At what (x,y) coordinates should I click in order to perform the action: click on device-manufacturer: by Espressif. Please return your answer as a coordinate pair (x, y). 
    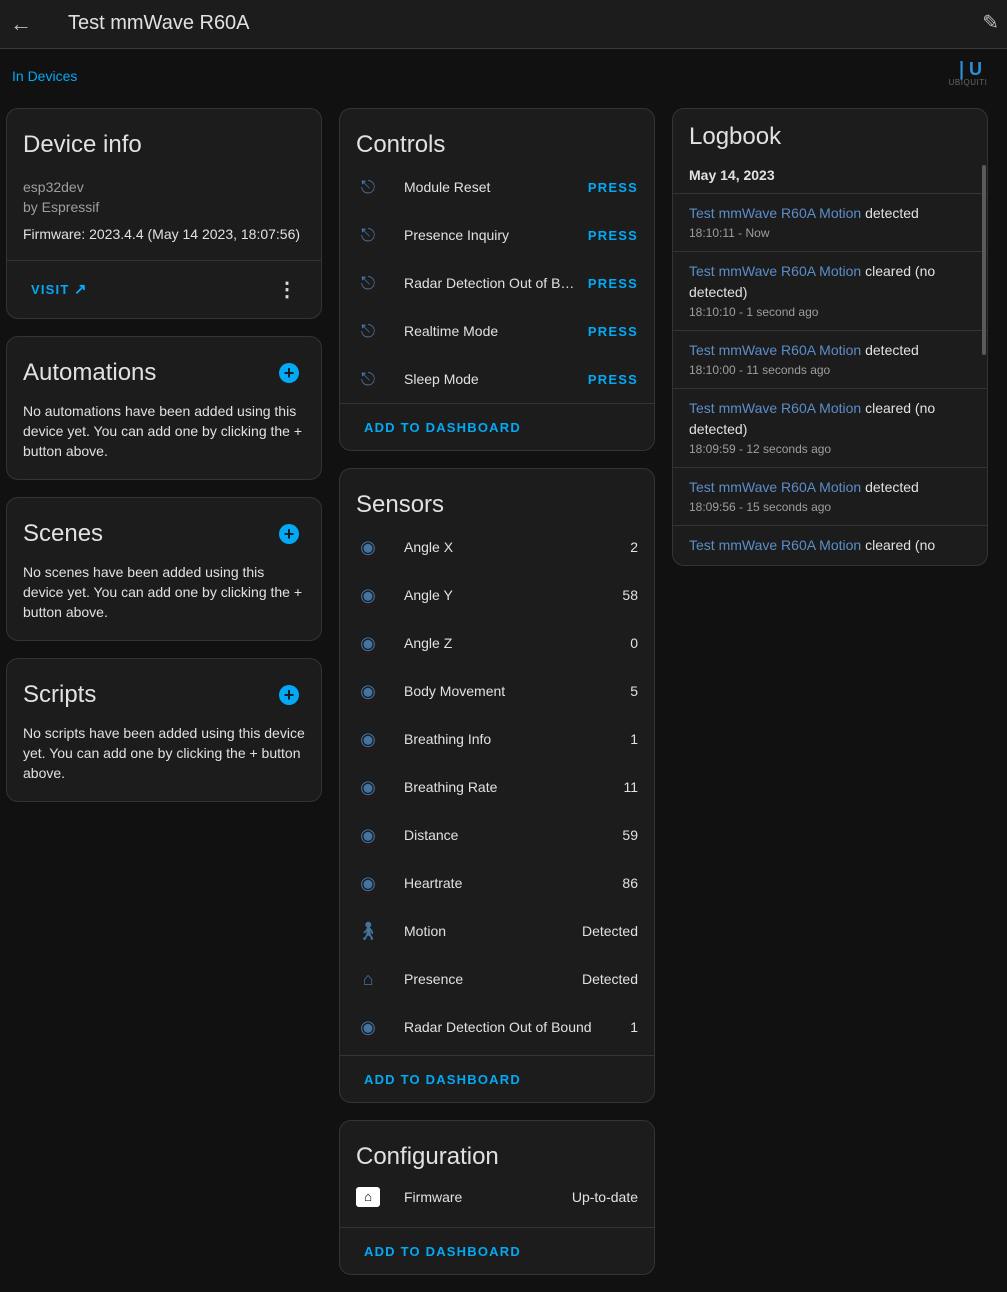
    Looking at the image, I should click on (61, 207).